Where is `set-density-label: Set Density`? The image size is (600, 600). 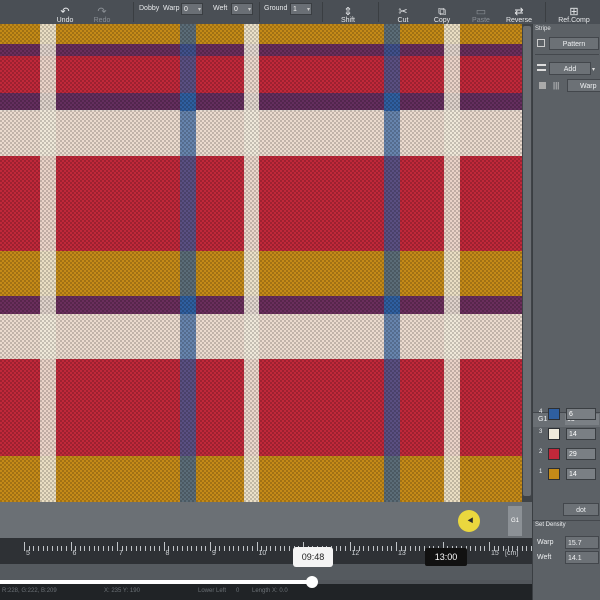 set-density-label: Set Density is located at coordinates (550, 525).